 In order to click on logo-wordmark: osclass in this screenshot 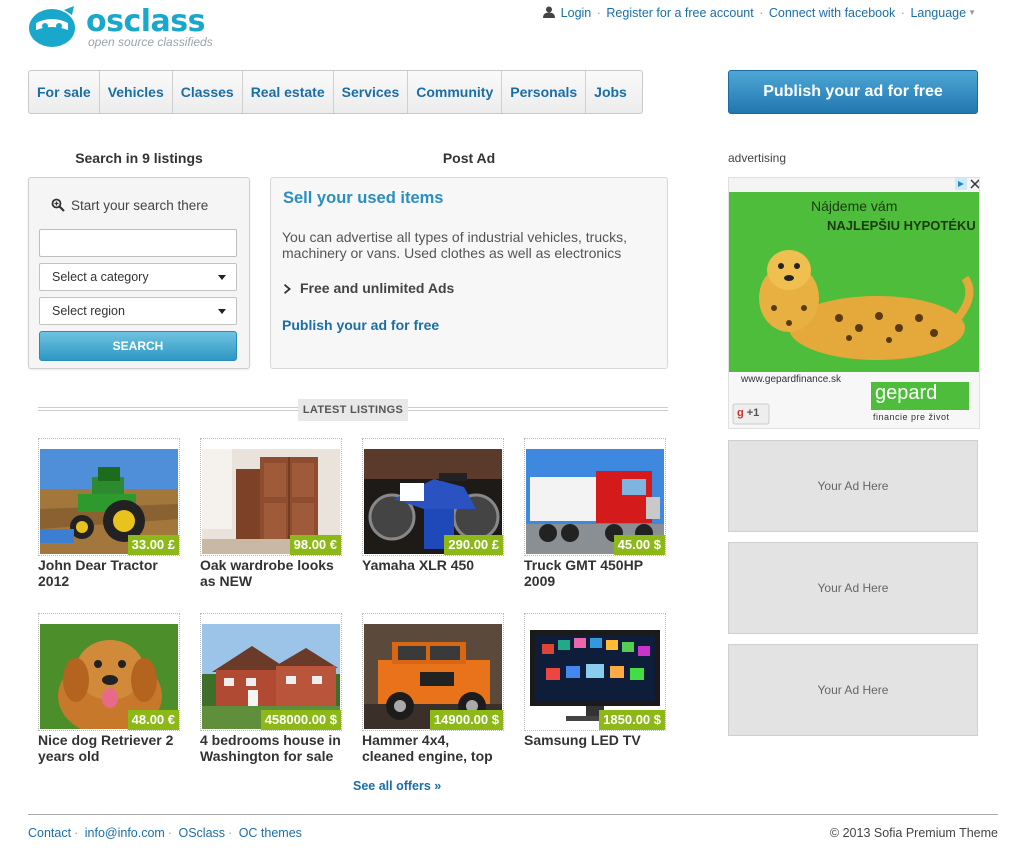, I will do `click(146, 21)`.